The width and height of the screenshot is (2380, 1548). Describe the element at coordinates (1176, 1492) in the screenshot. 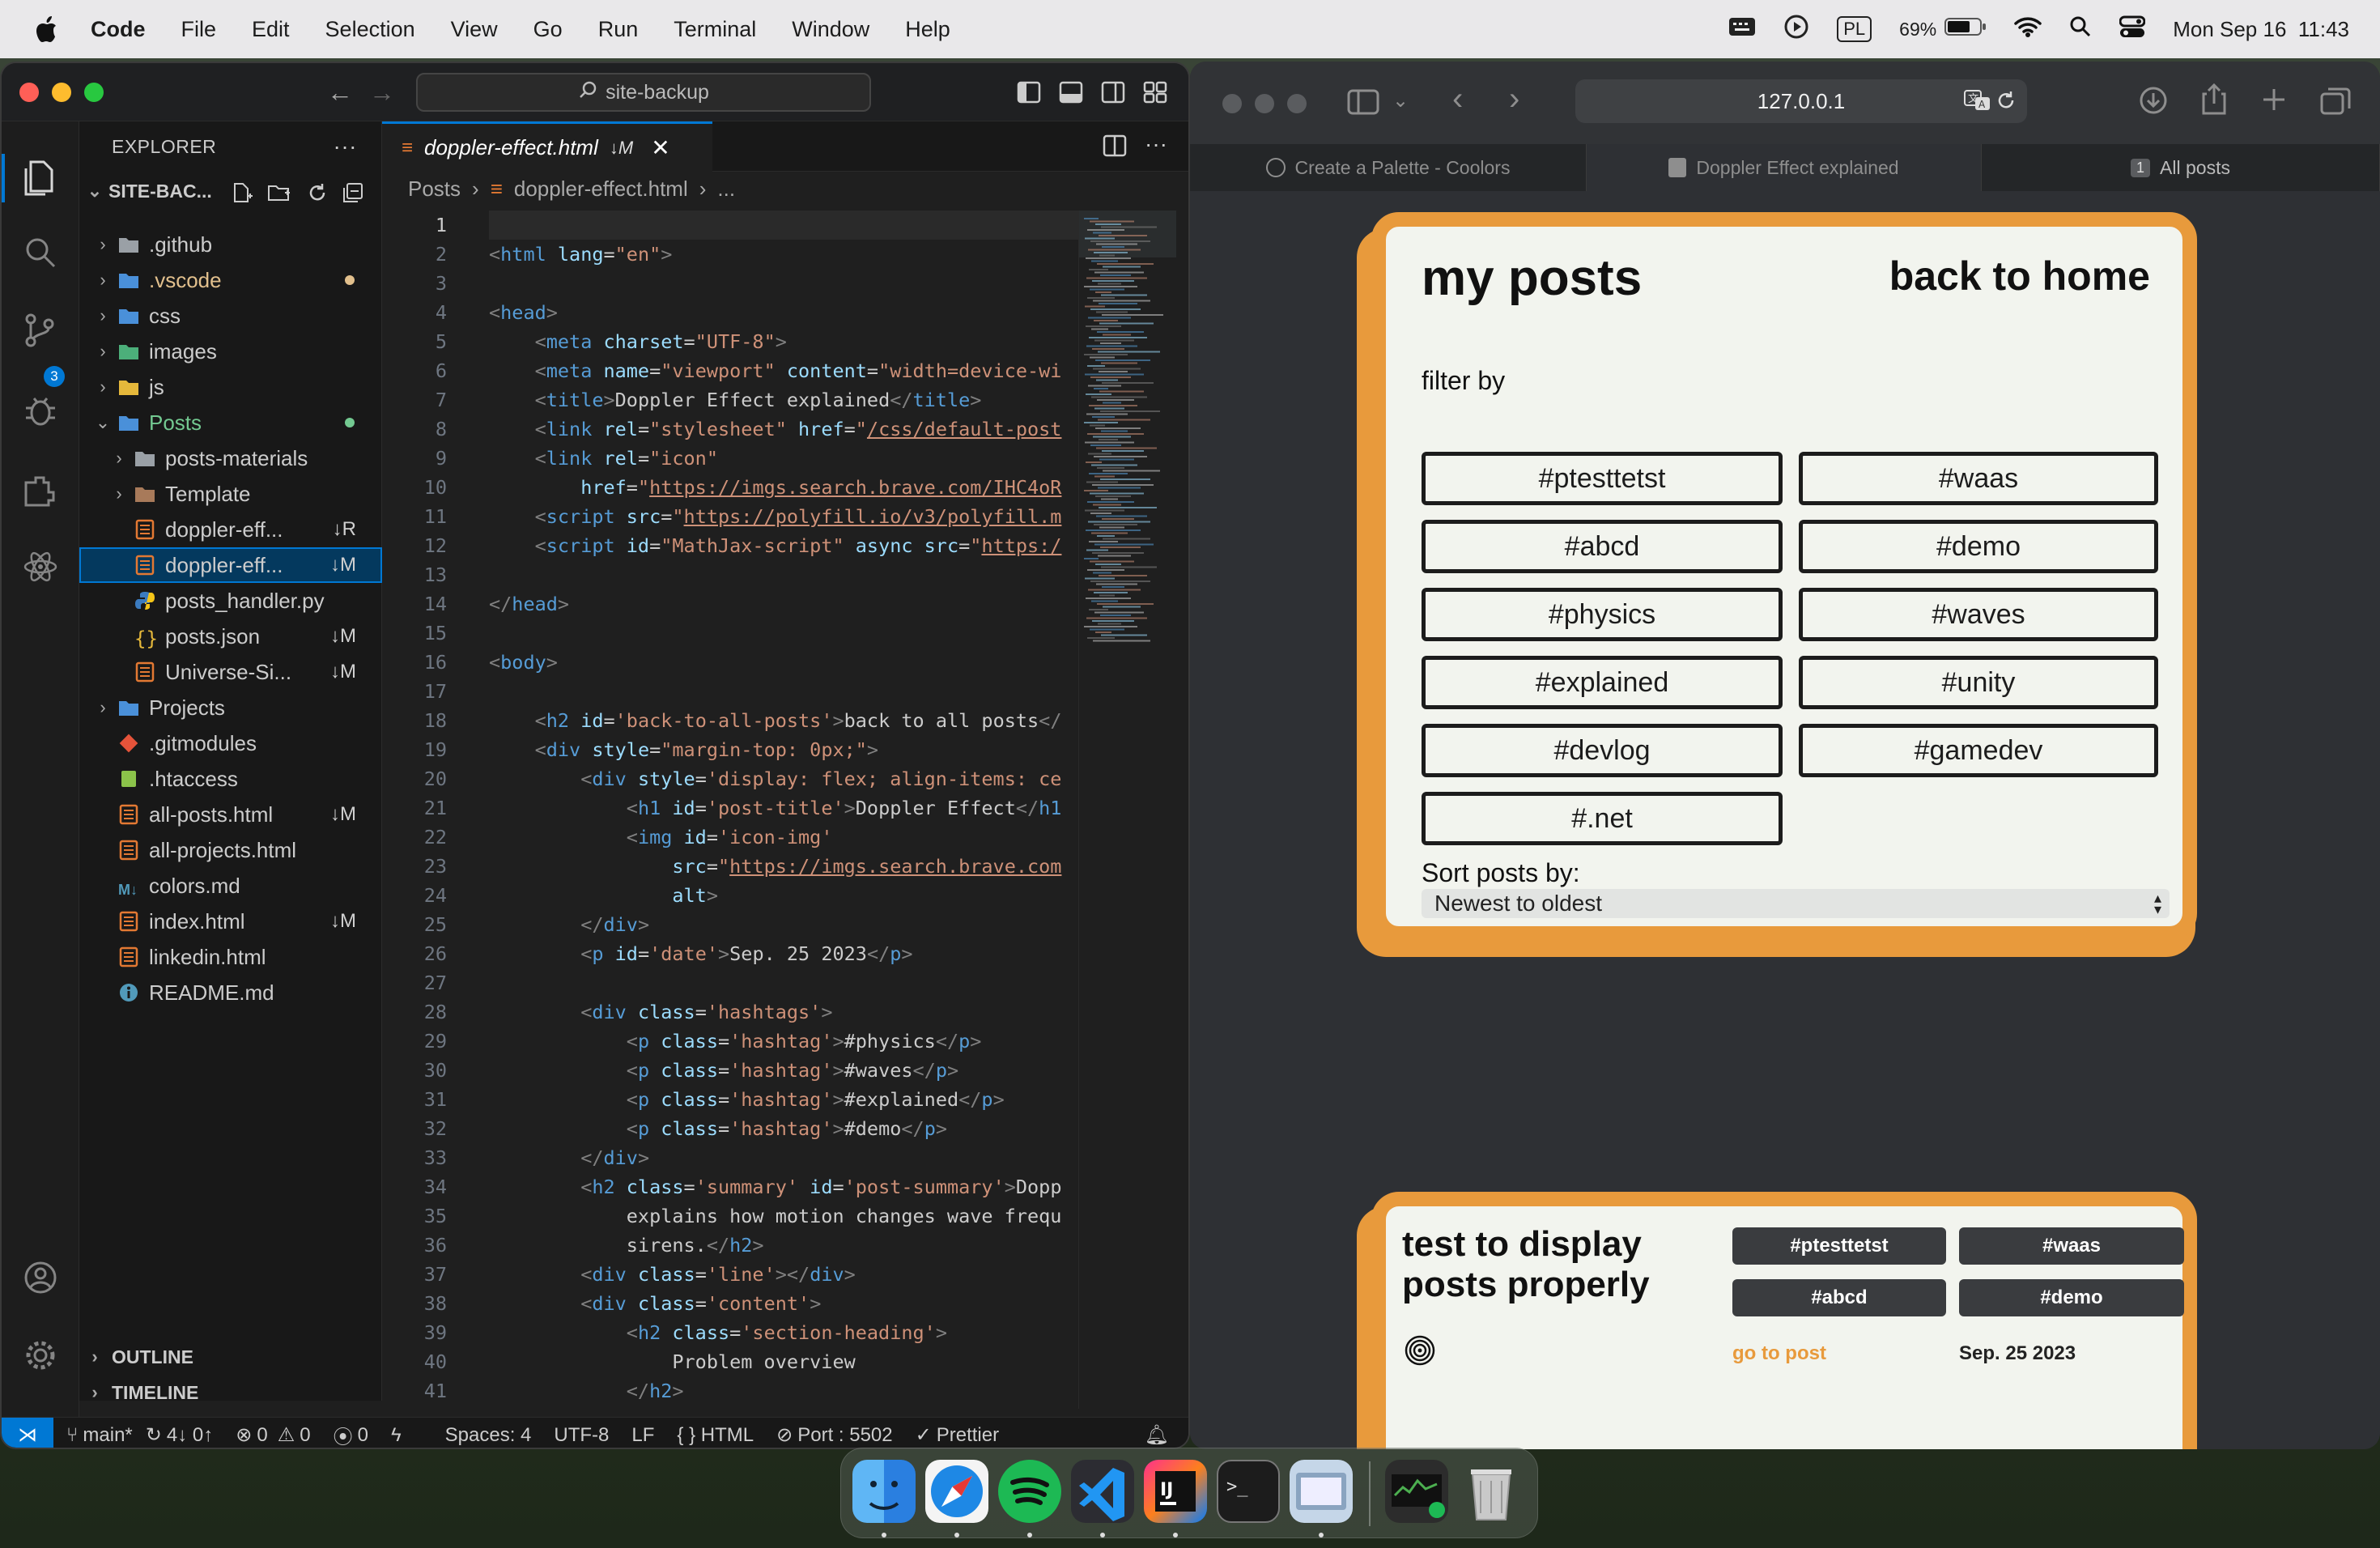

I see `intellij-icon: IJ` at that location.